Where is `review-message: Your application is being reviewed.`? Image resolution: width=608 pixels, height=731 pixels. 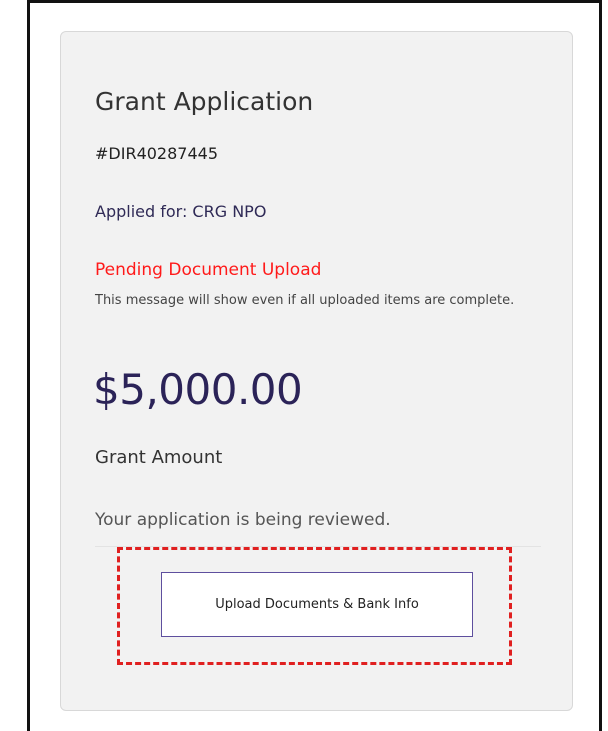 review-message: Your application is being reviewed. is located at coordinates (243, 520).